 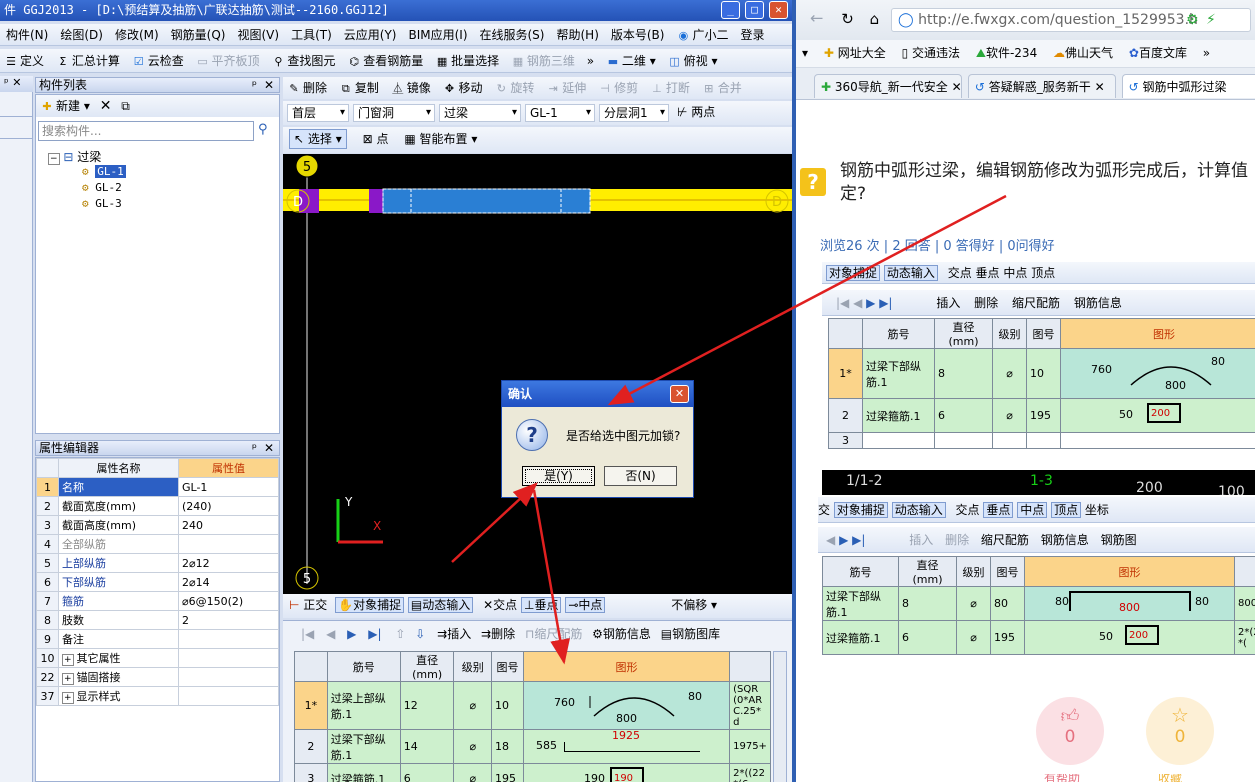 What do you see at coordinates (551, 577) in the screenshot?
I see `arrow-to-shape` at bounding box center [551, 577].